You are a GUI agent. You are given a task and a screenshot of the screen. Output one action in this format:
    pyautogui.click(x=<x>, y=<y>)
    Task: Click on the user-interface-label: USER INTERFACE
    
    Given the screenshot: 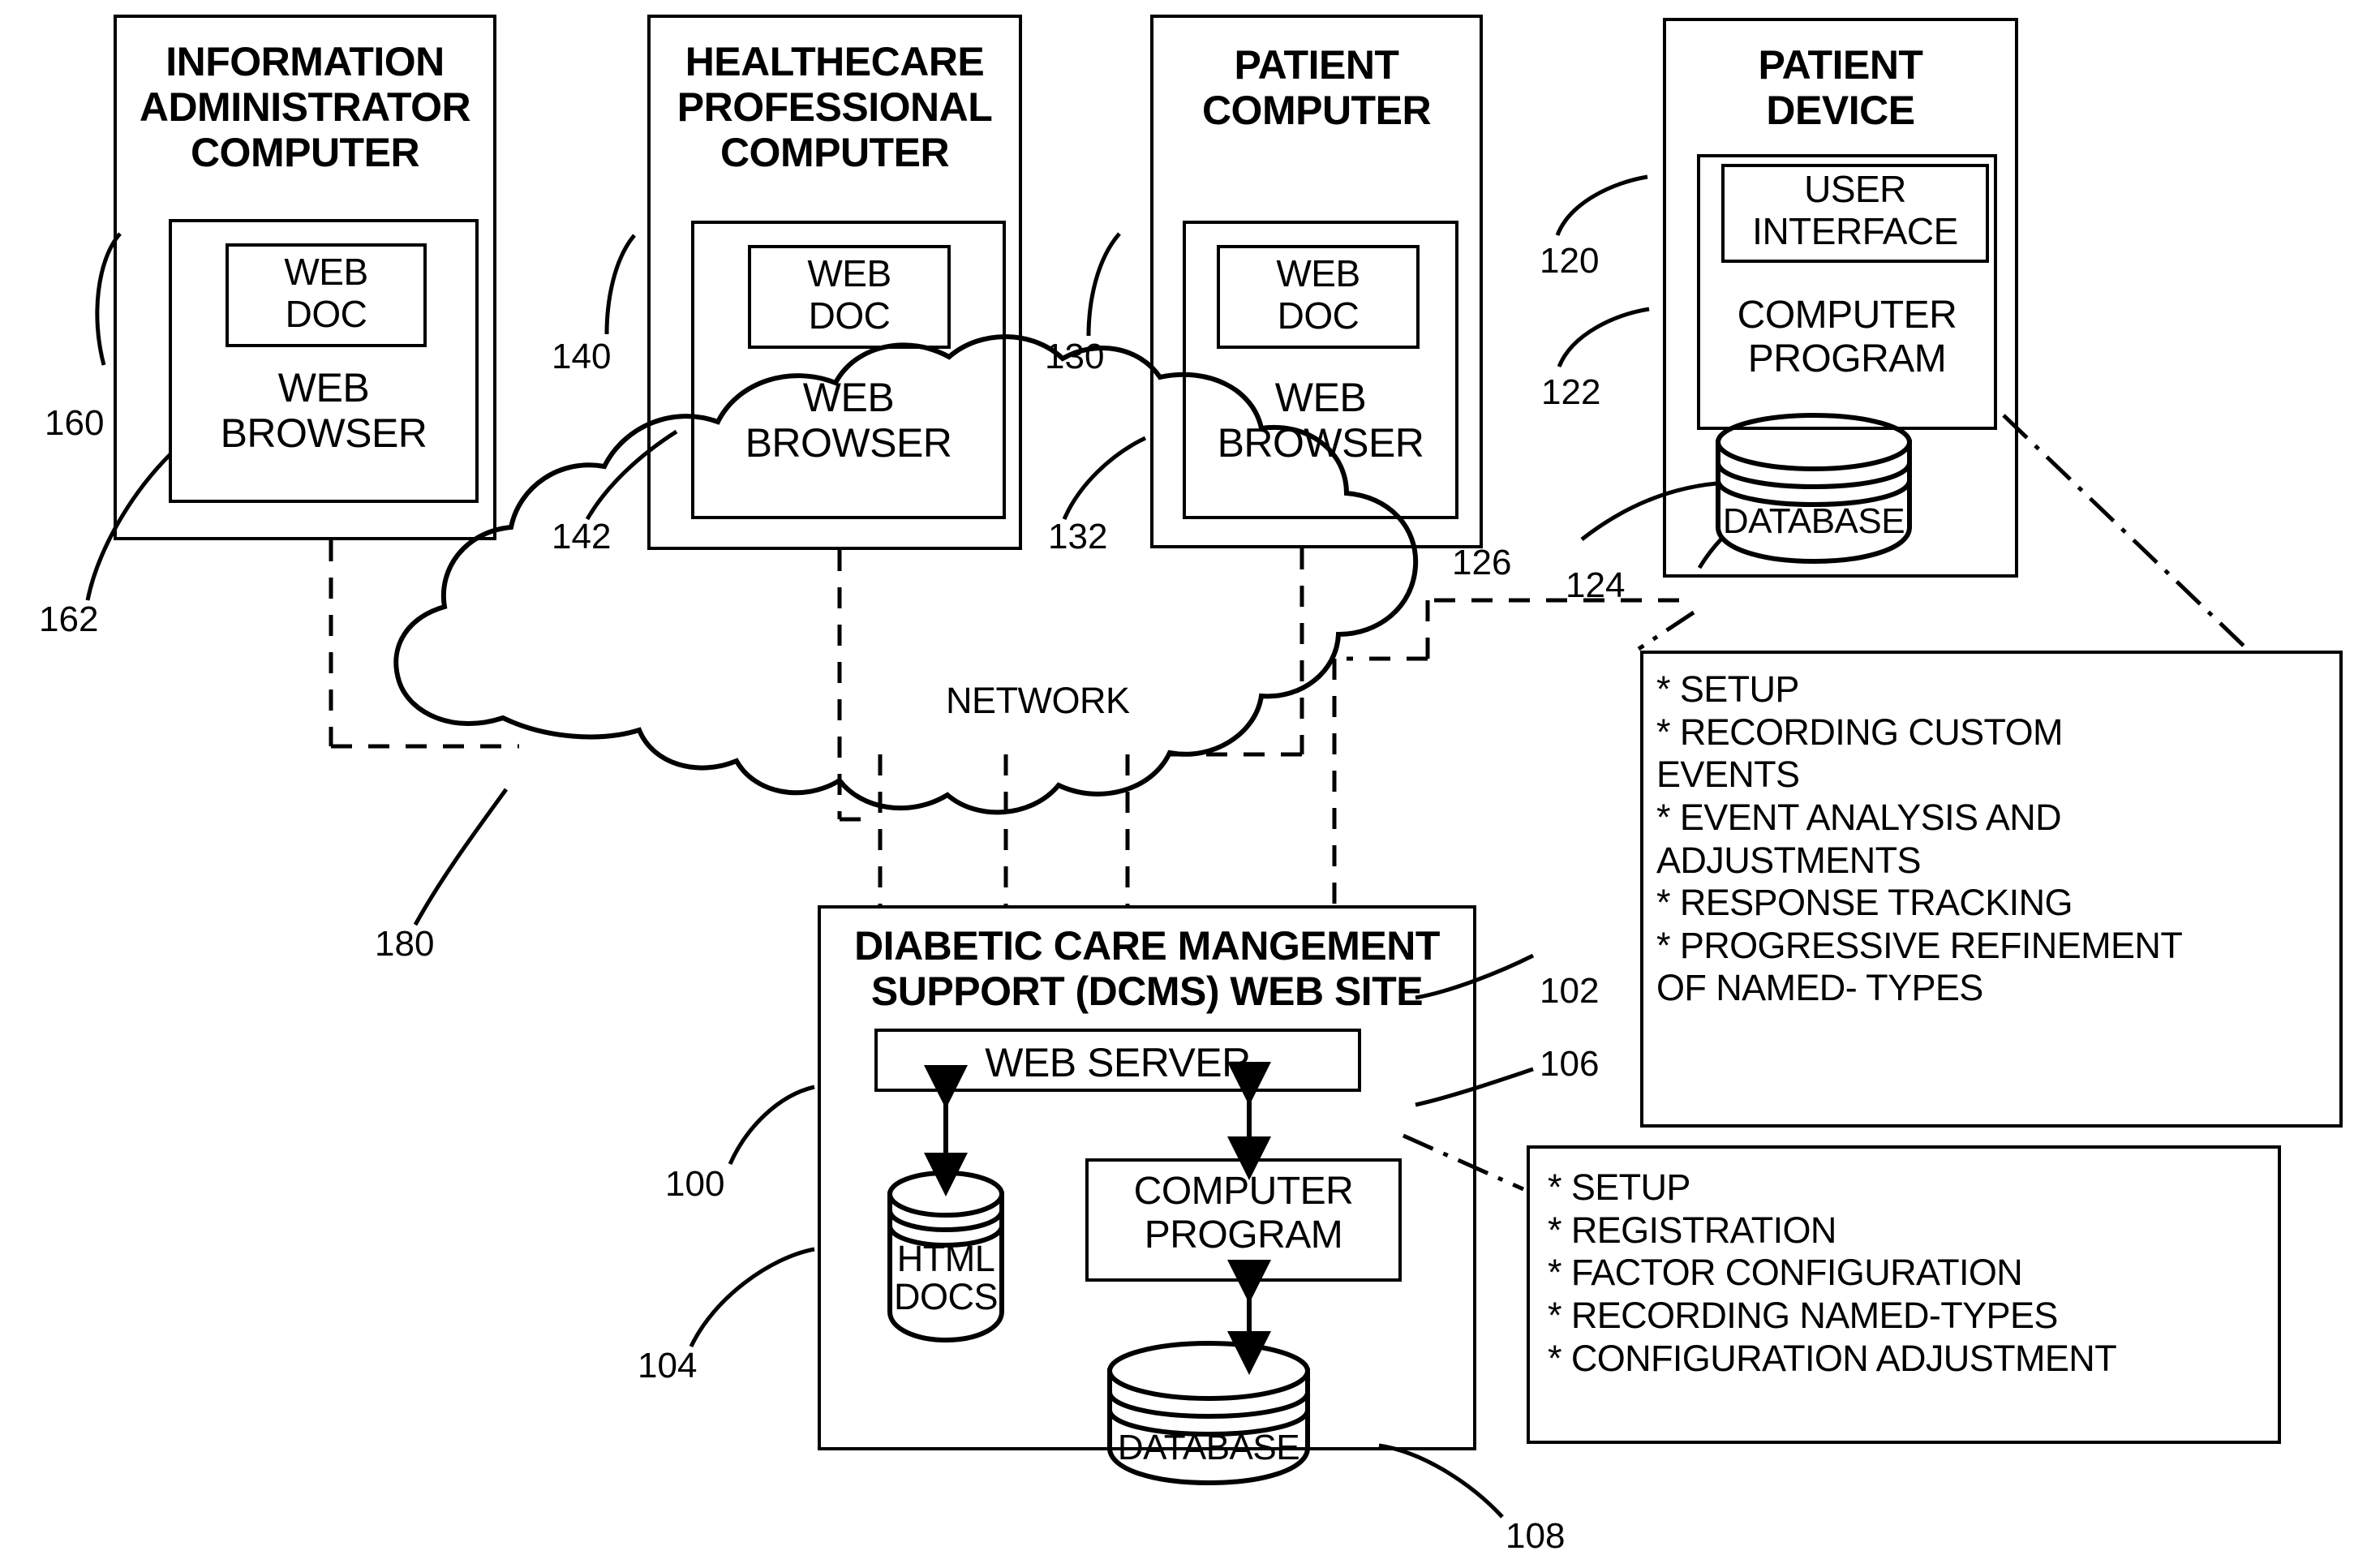 What is the action you would take?
    pyautogui.click(x=1855, y=210)
    